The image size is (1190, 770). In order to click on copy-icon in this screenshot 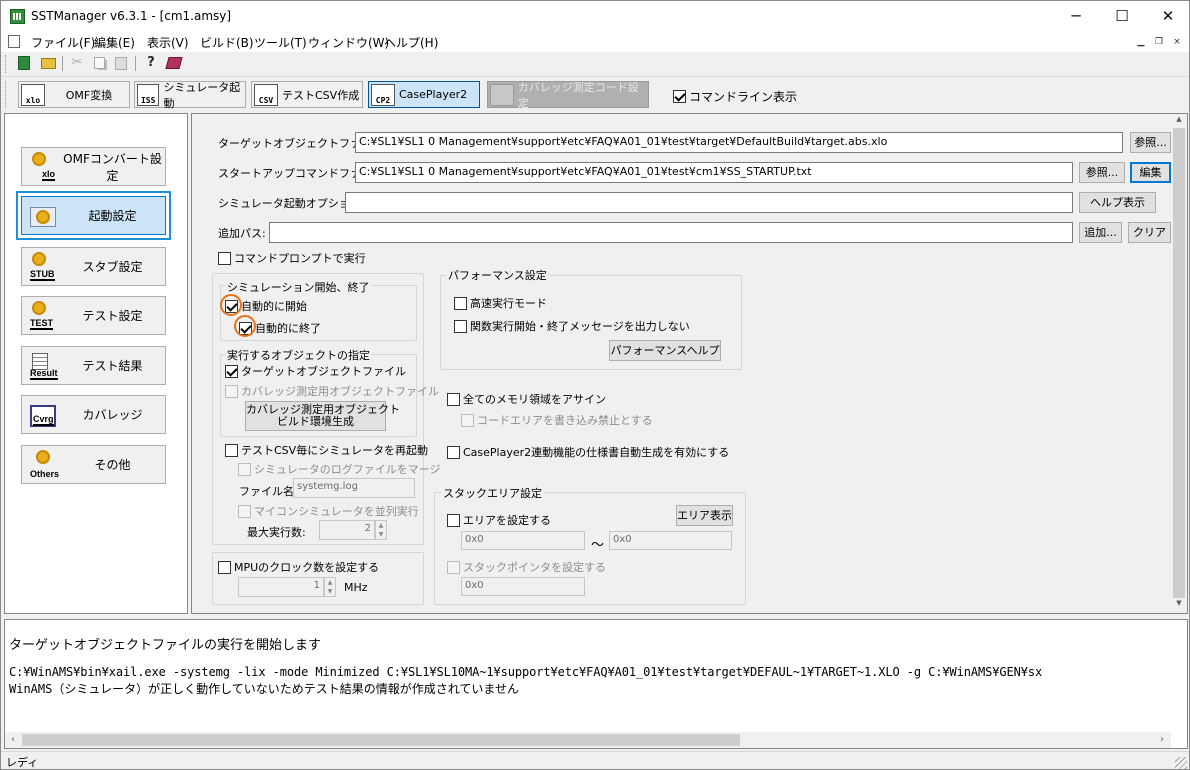, I will do `click(99, 63)`.